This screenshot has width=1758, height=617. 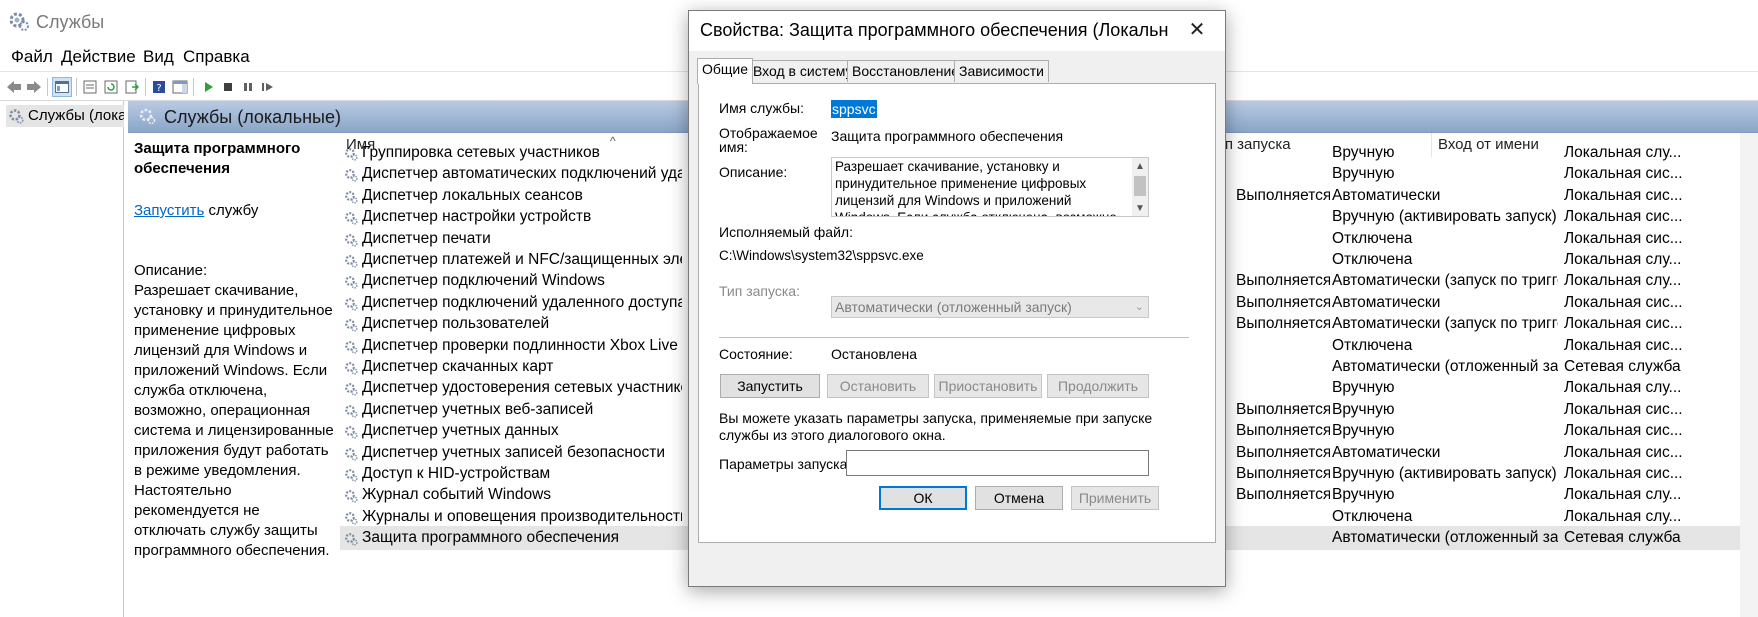 I want to click on console-tree-icon, so click(x=62, y=87).